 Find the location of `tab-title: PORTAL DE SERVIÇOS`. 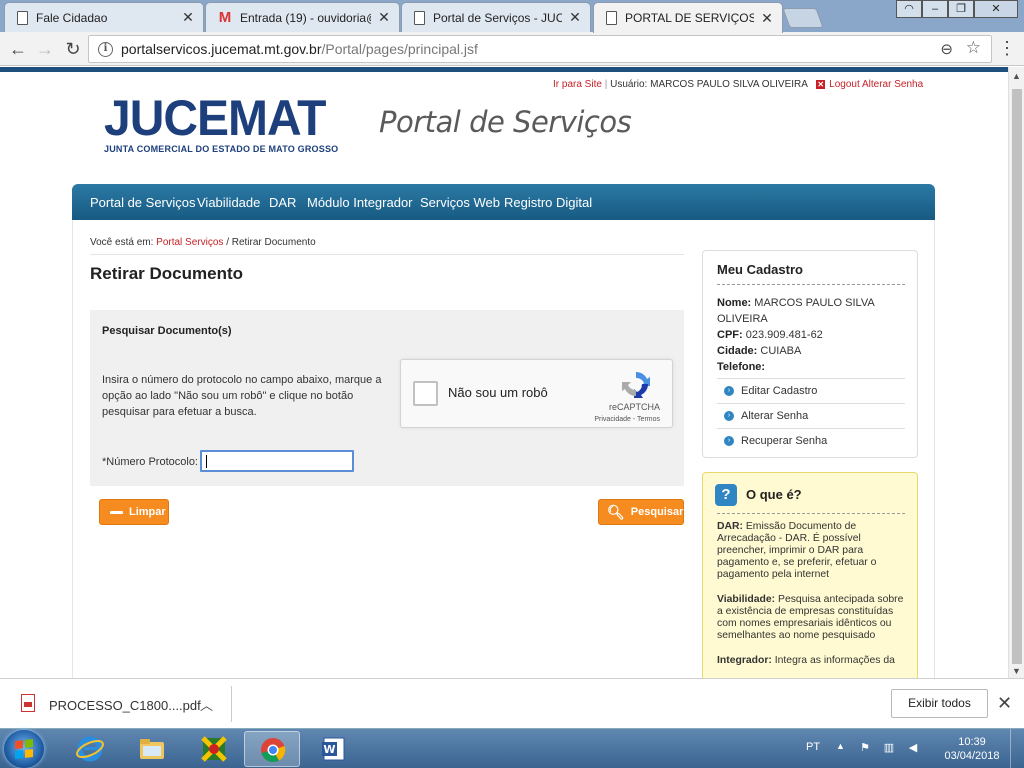

tab-title: PORTAL DE SERVIÇOS is located at coordinates (689, 18).